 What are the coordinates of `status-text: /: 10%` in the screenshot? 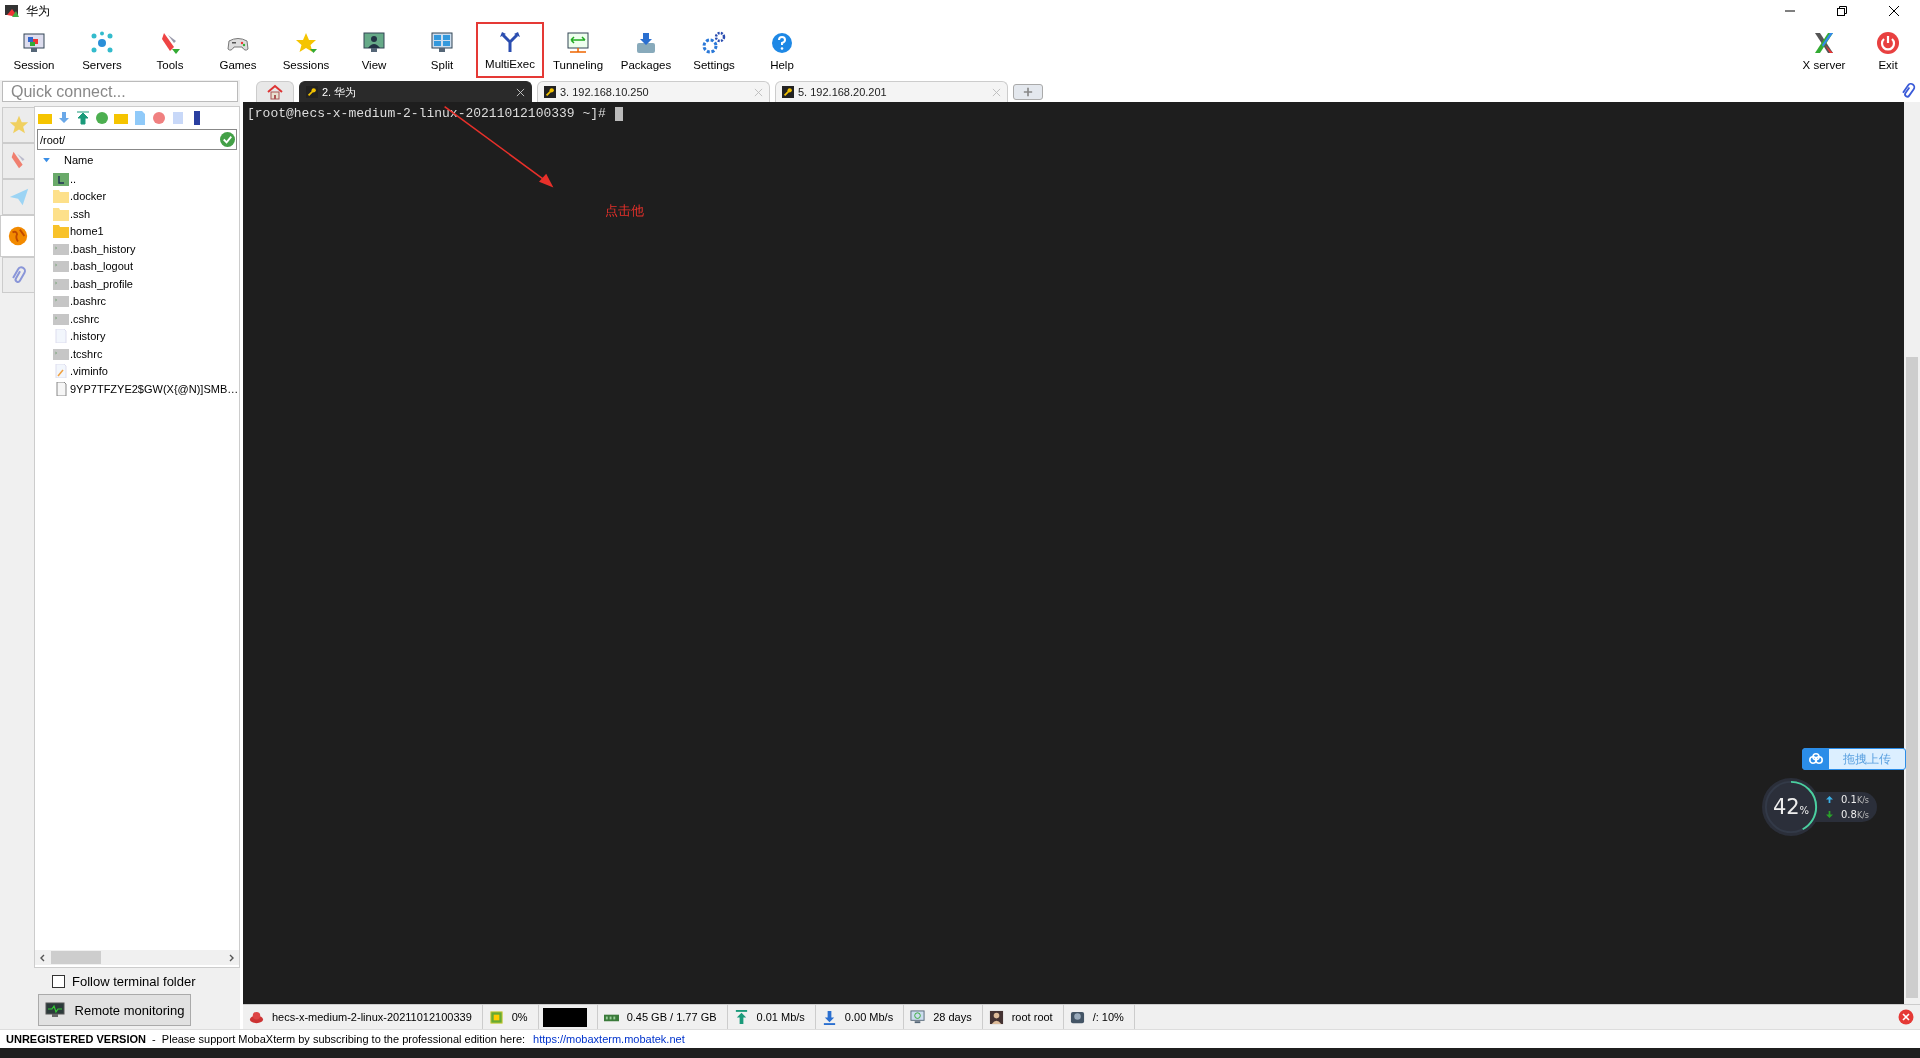 It's located at (1108, 1017).